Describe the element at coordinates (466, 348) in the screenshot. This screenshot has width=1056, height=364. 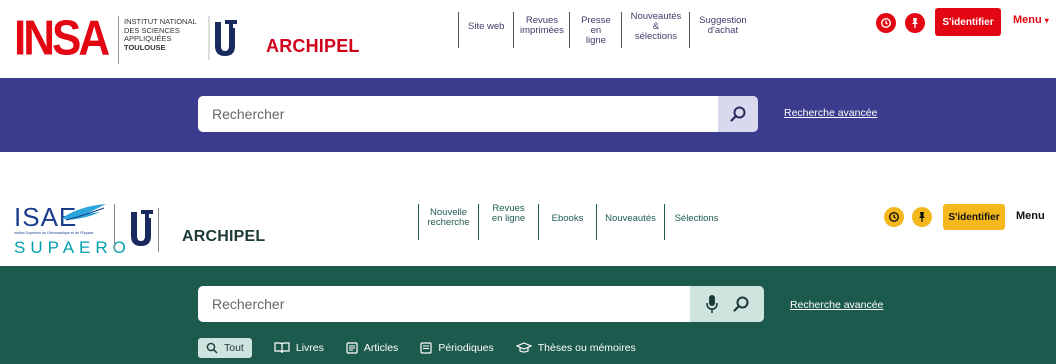
I see `tab-label: Périodiques` at that location.